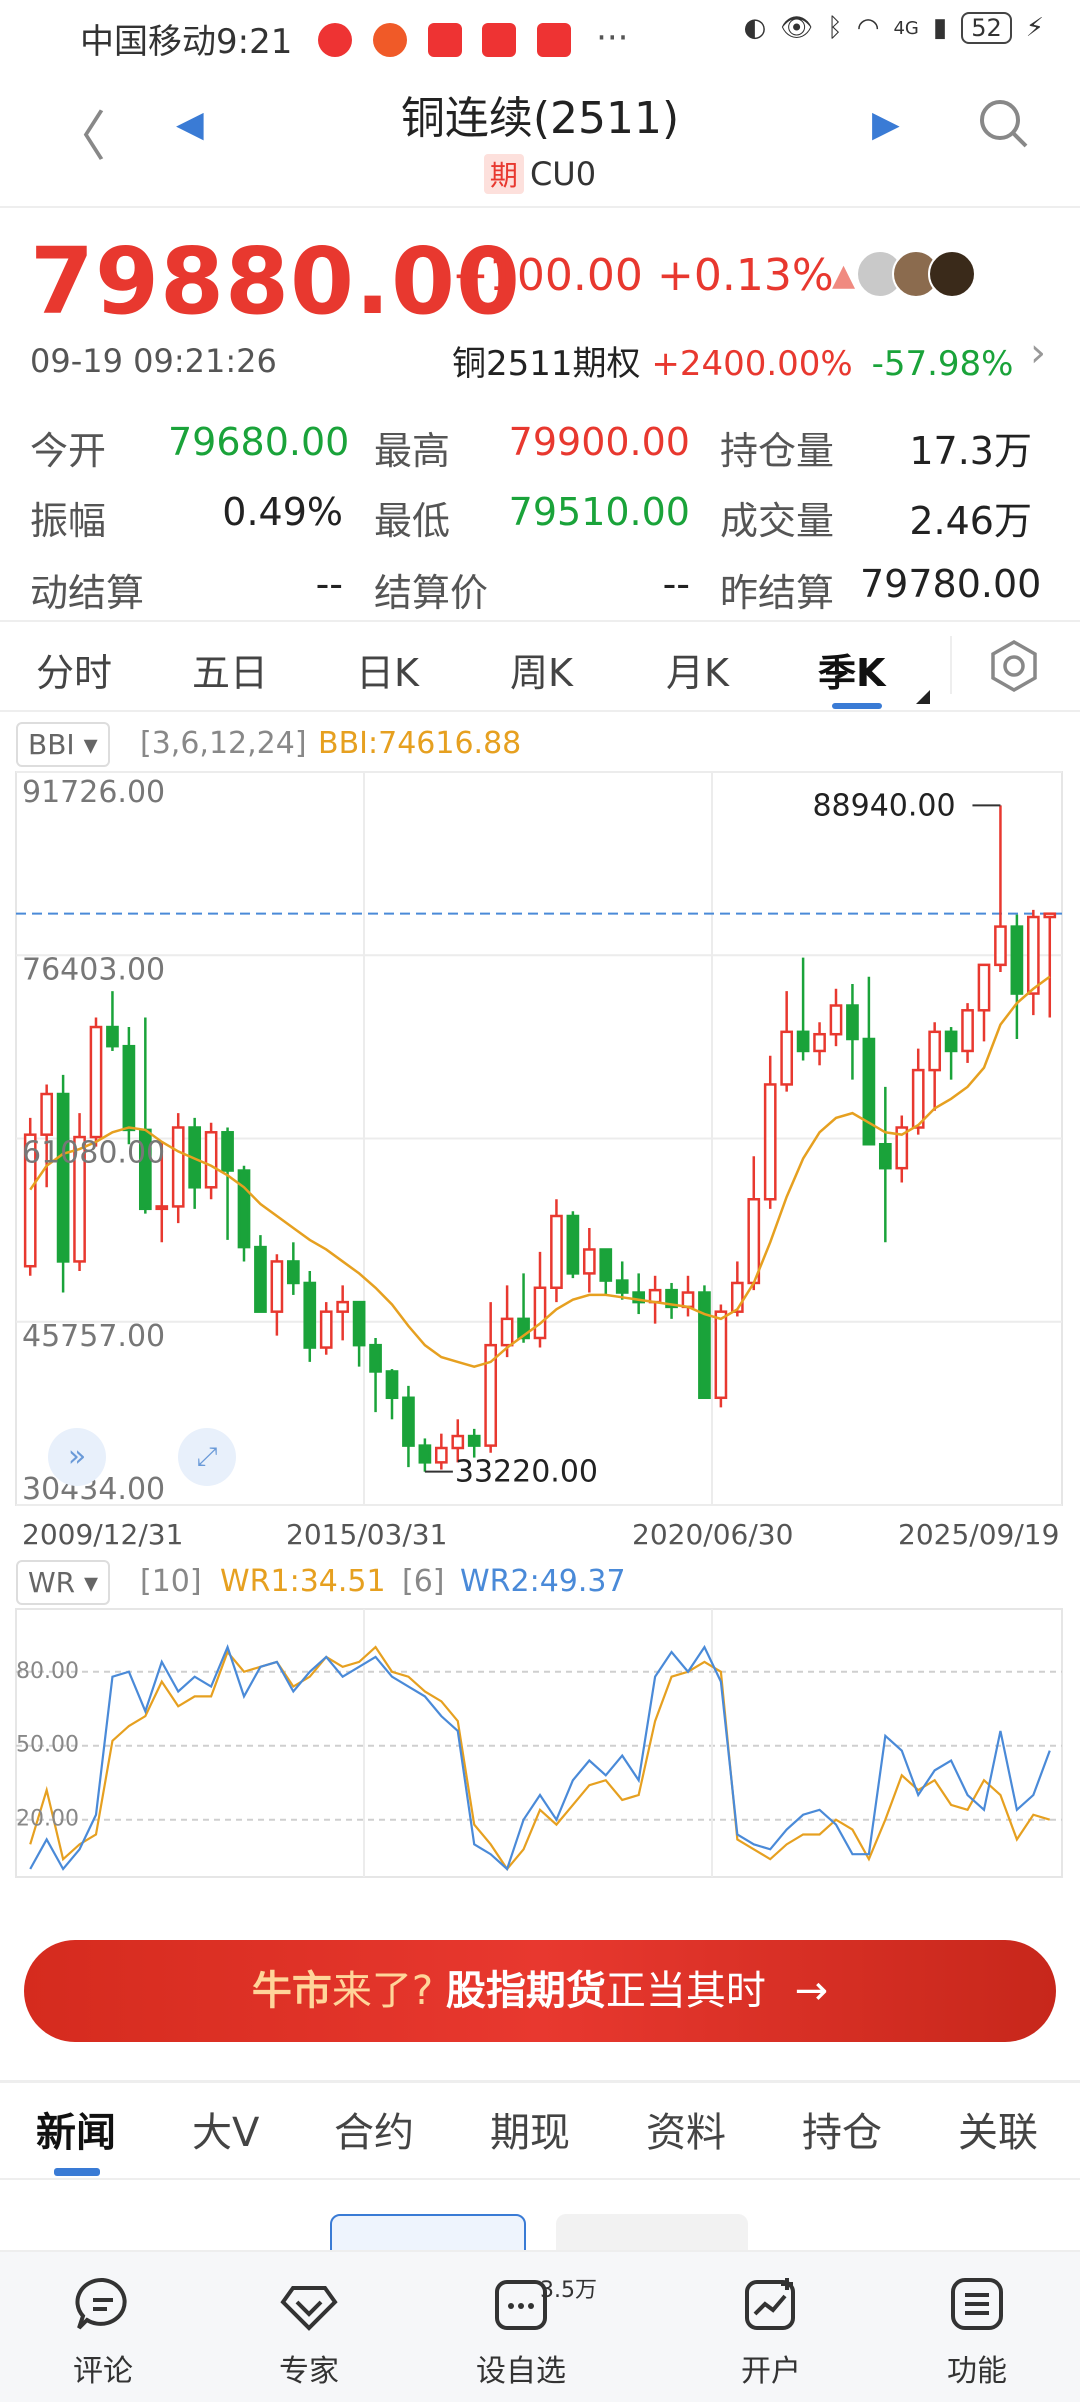  I want to click on settle-label: 结算价, so click(431, 593).